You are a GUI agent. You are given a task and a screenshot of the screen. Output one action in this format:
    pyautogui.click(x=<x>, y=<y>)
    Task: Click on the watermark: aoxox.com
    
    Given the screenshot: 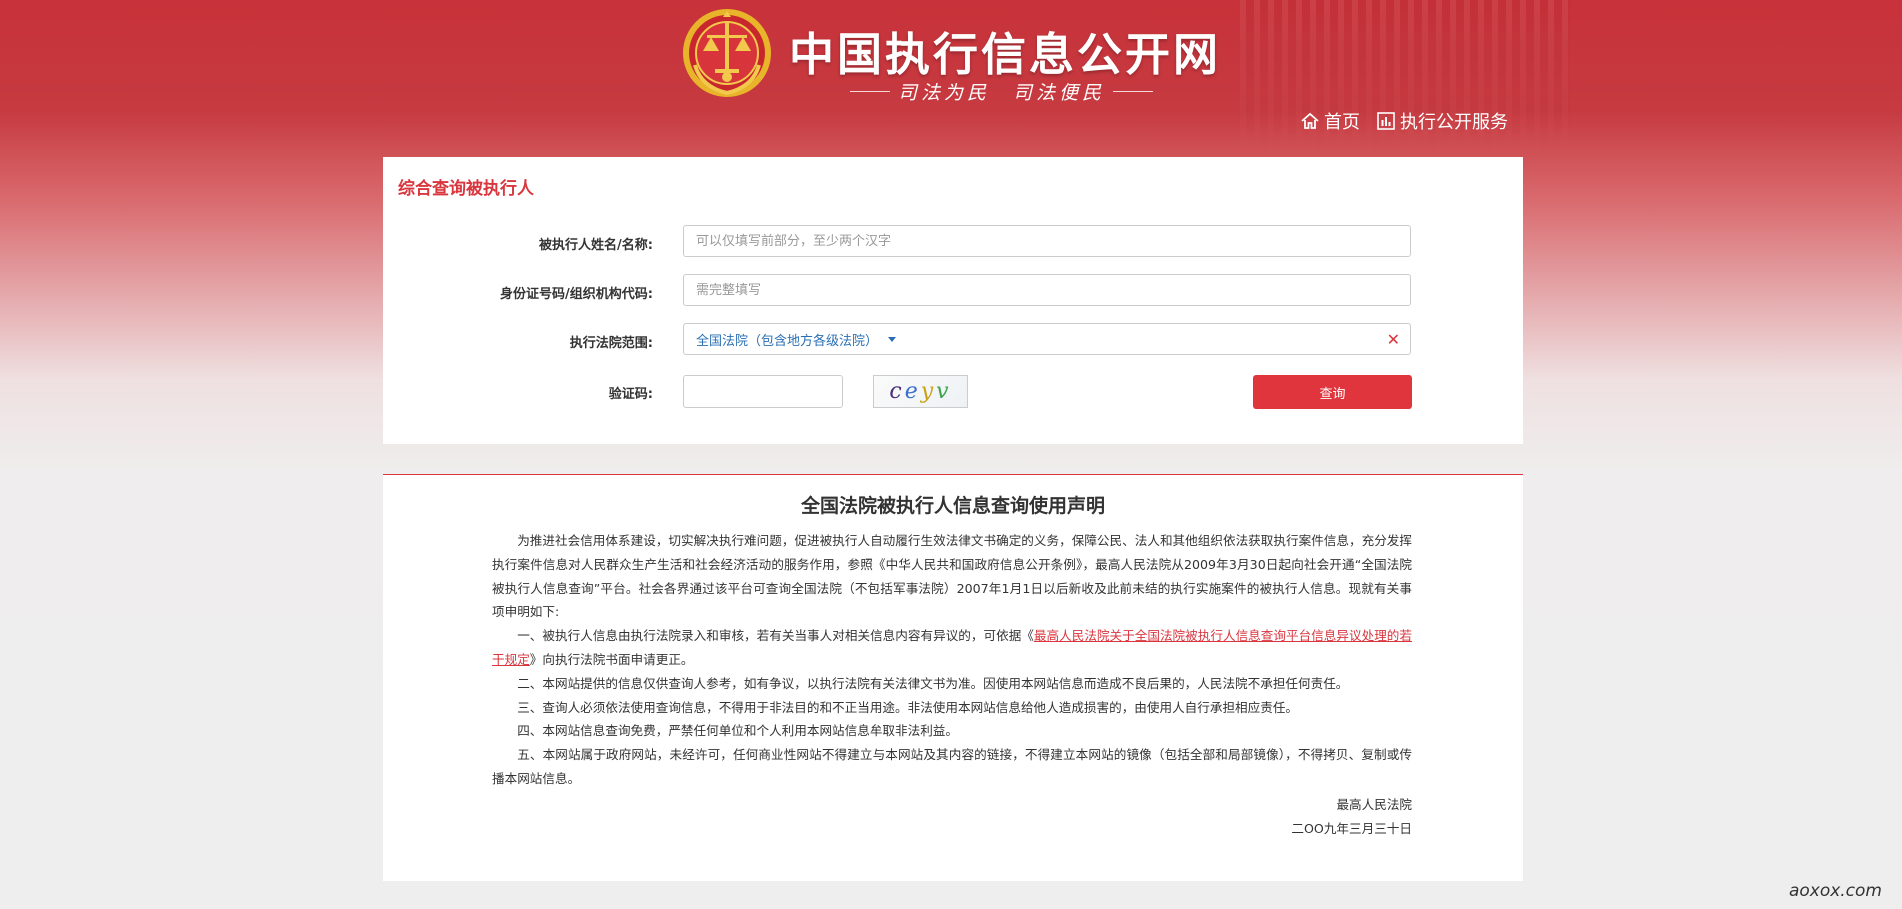 What is the action you would take?
    pyautogui.click(x=1835, y=891)
    